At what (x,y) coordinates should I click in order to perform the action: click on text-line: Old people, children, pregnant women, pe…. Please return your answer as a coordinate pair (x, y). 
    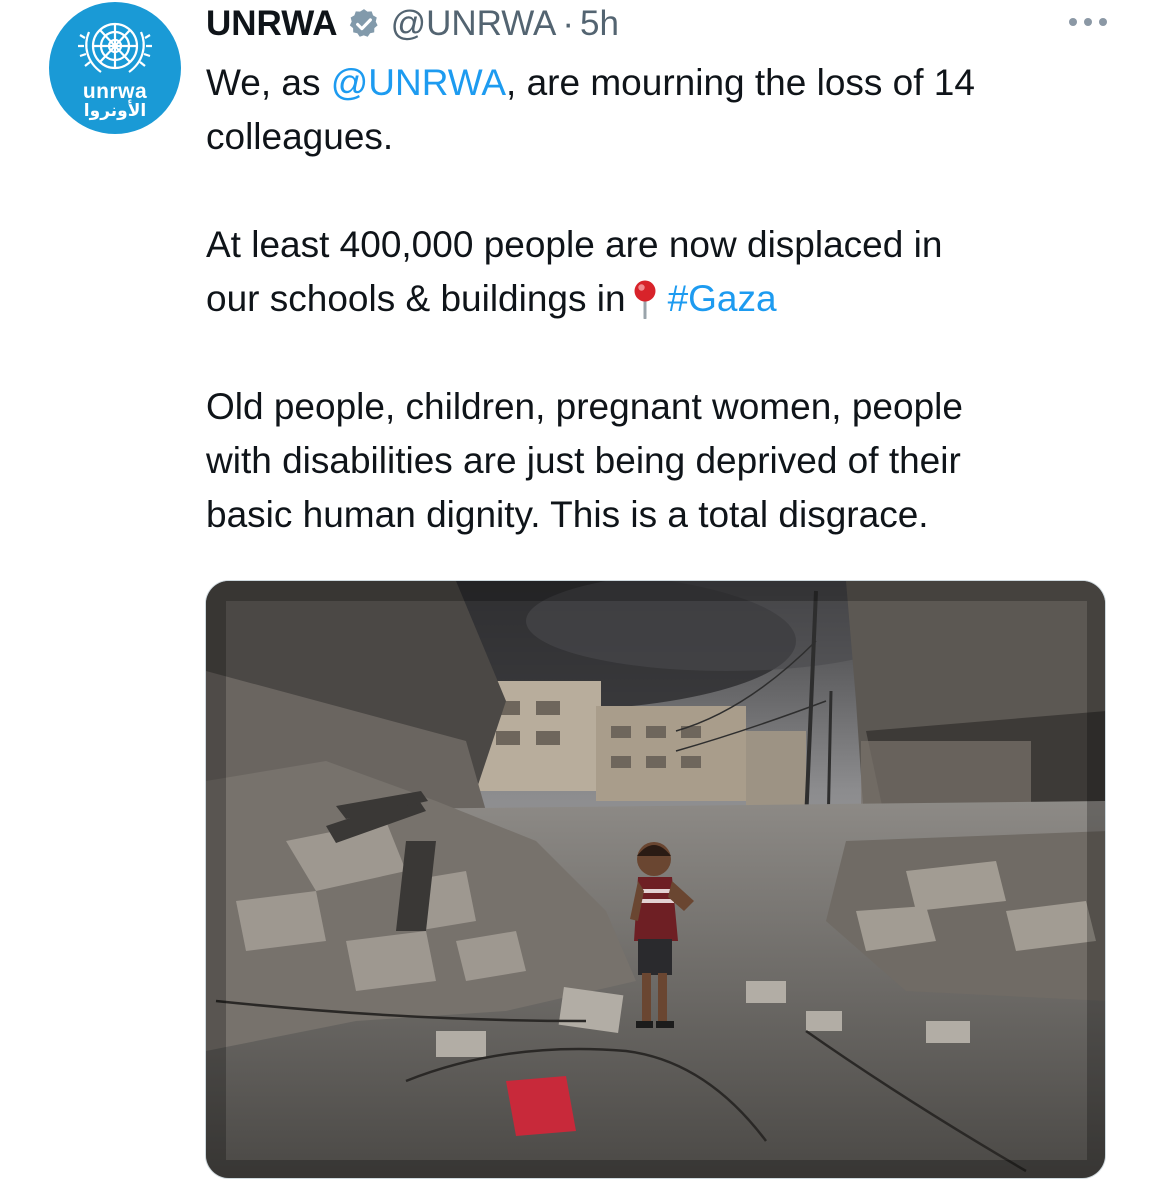
    Looking at the image, I should click on (584, 406).